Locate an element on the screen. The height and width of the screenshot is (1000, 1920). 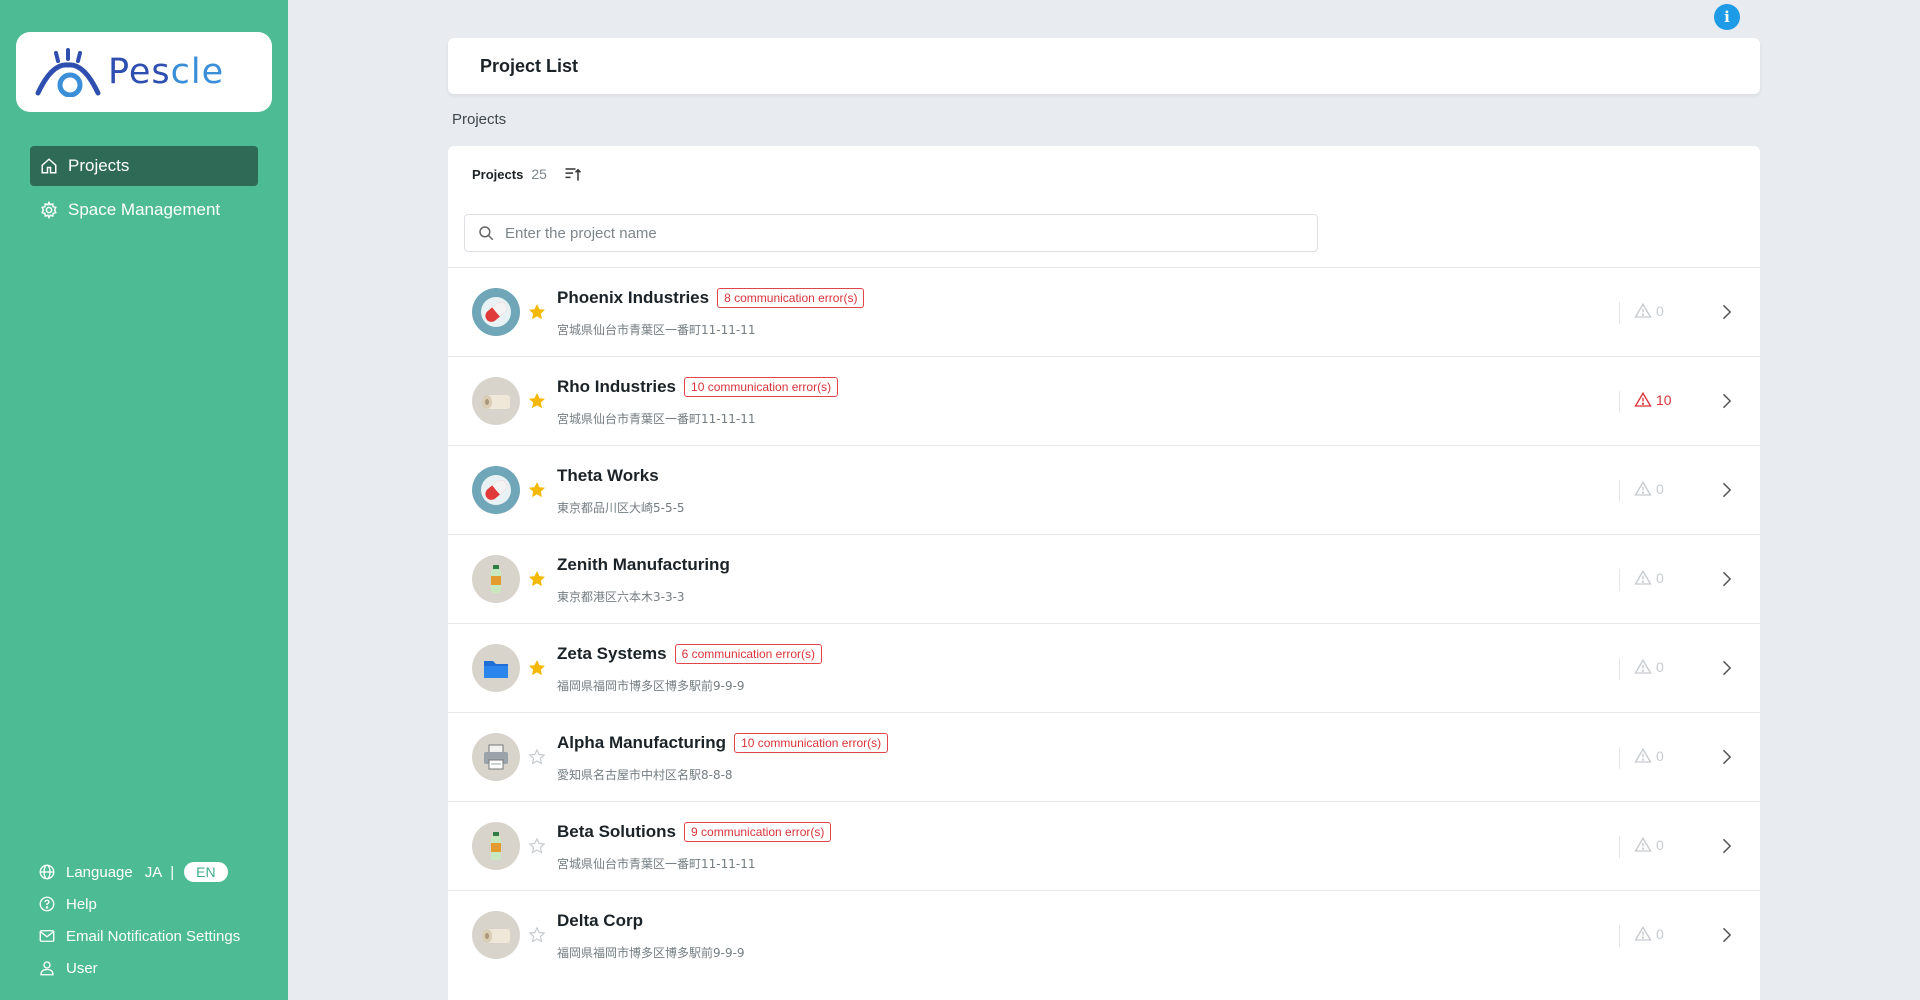
project-count-label: Projects is located at coordinates (498, 174).